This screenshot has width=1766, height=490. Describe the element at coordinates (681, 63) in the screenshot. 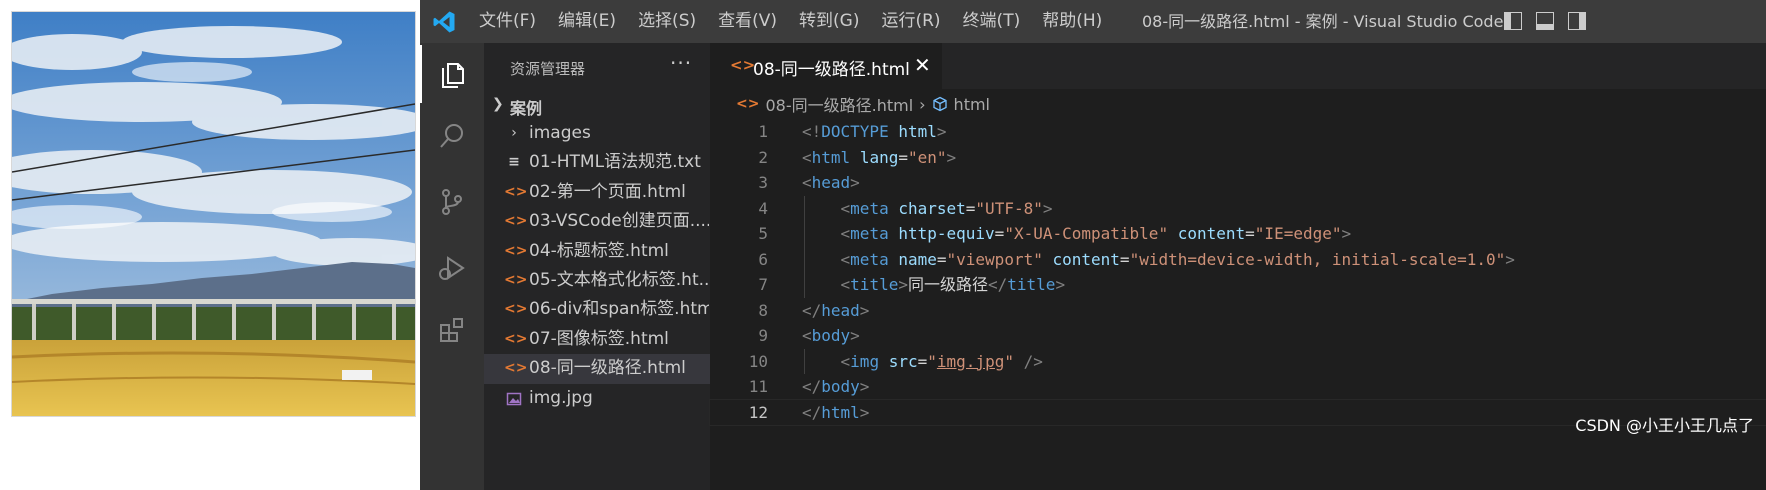

I see `more-actions-icon: ···` at that location.